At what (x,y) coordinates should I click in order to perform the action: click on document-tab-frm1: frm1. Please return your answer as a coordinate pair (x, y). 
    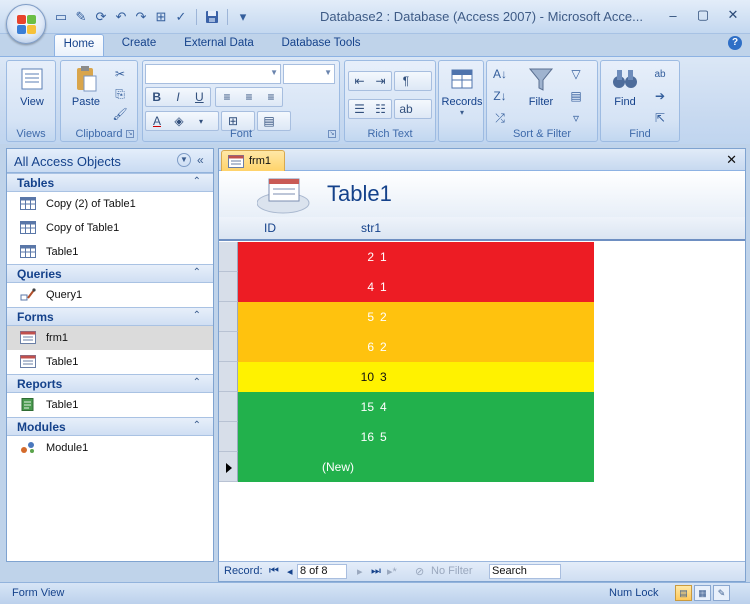
    Looking at the image, I should click on (253, 160).